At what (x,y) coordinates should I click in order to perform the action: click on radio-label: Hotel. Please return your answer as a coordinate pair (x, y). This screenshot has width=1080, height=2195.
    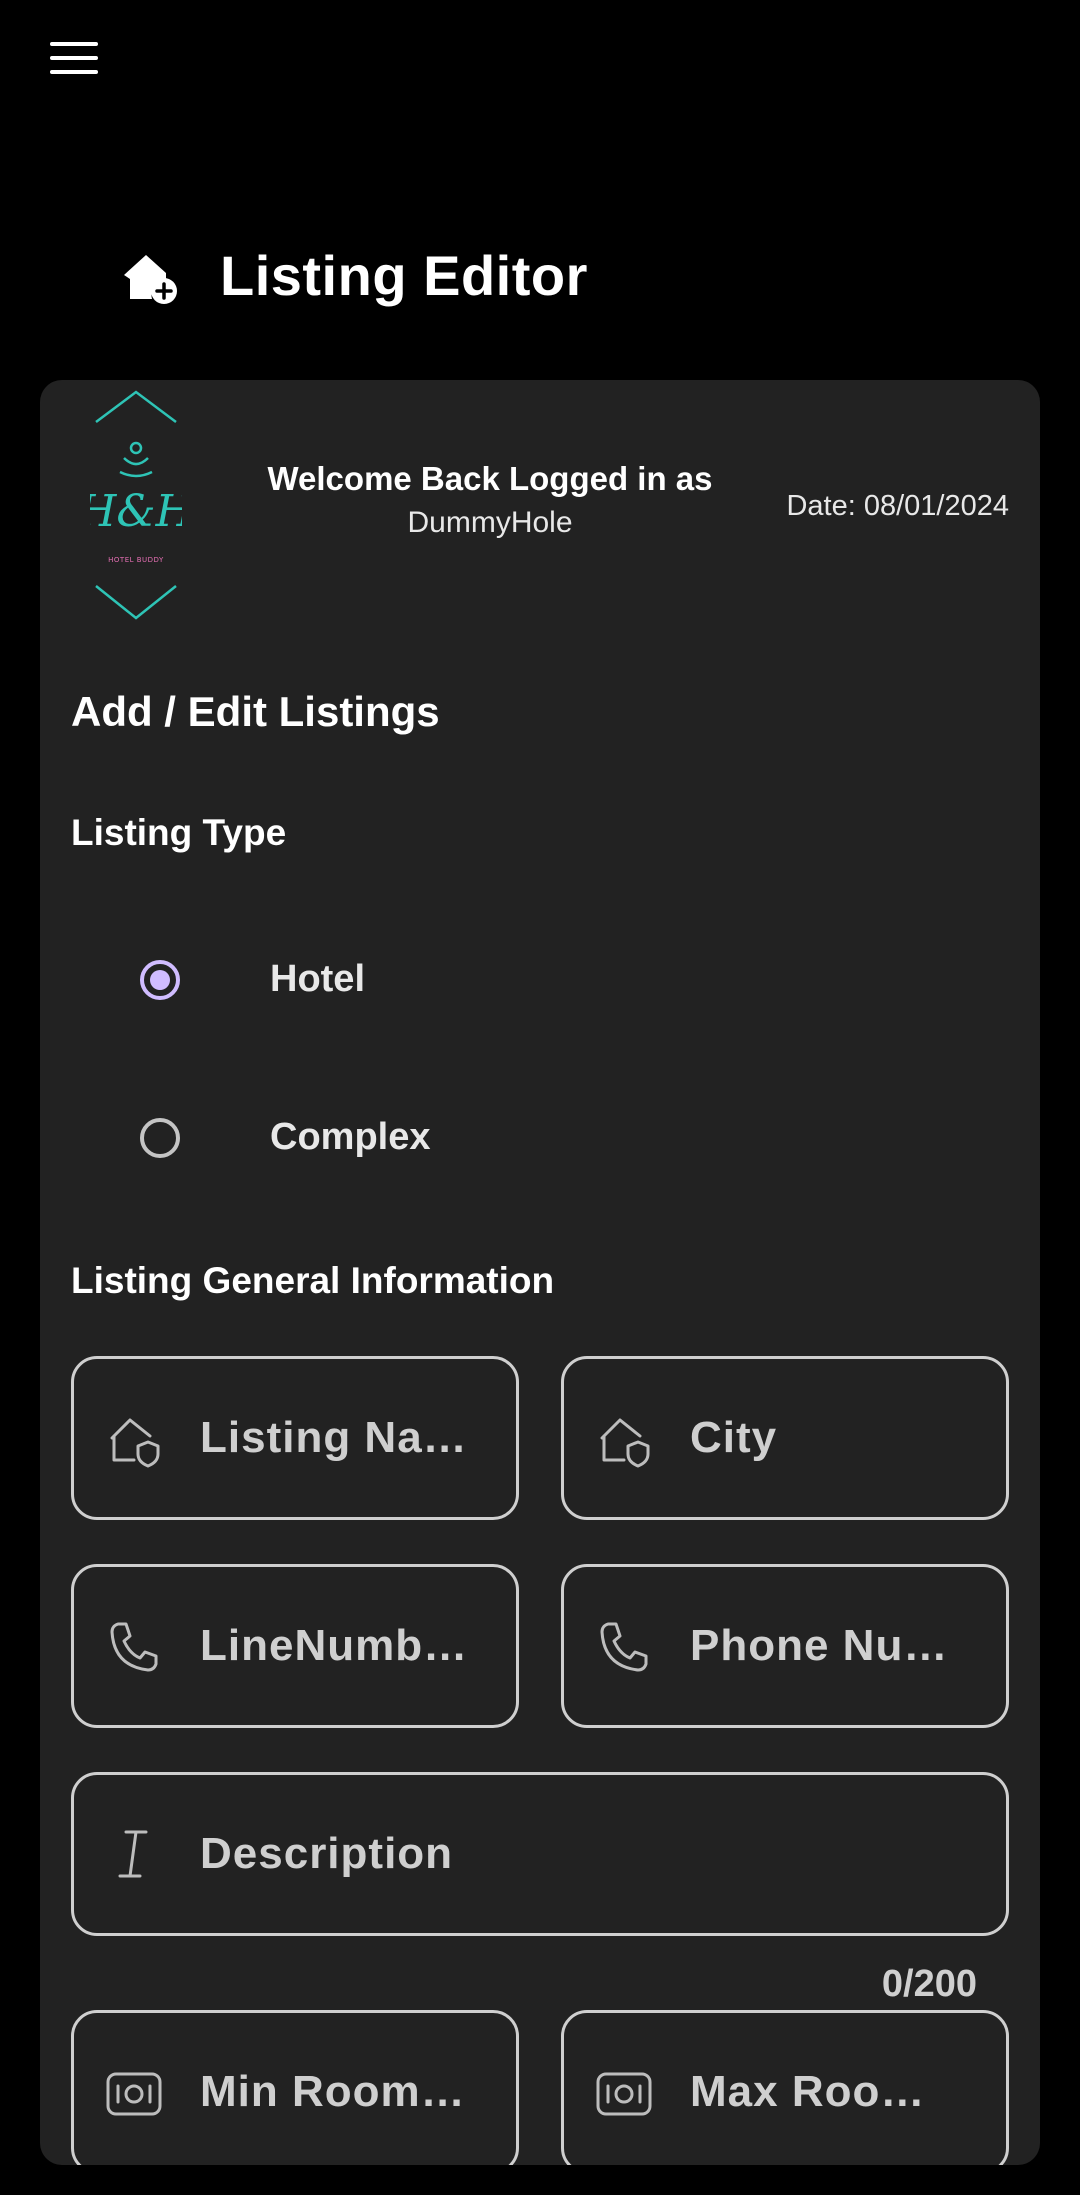
    Looking at the image, I should click on (317, 979).